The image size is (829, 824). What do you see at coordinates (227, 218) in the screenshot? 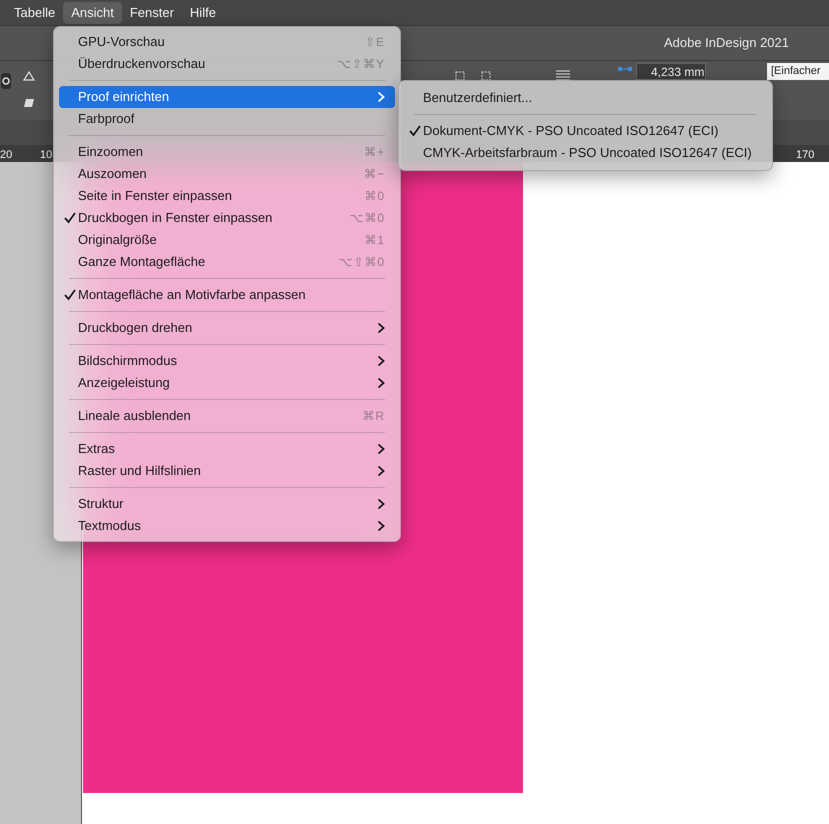
I see `menu-item: Druckbogen in Fenster einpassen ⌥⌘0` at bounding box center [227, 218].